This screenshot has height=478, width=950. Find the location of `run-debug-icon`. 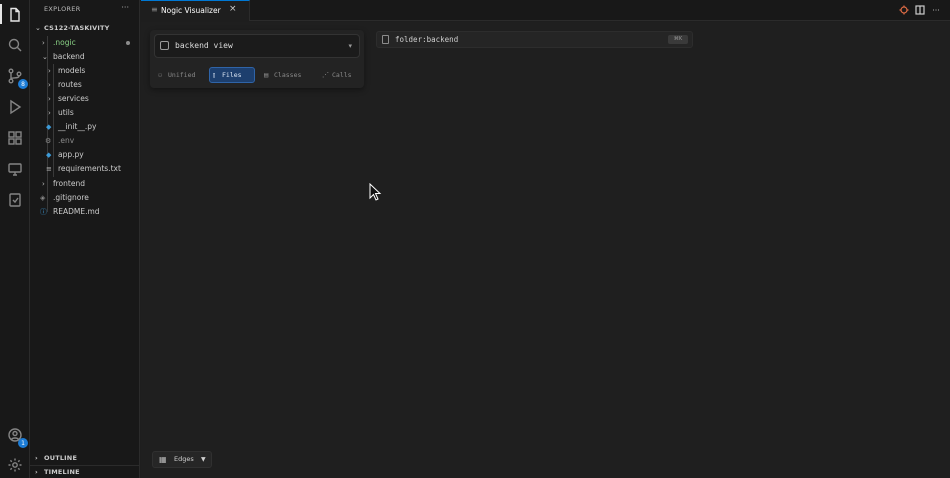

run-debug-icon is located at coordinates (15, 107).